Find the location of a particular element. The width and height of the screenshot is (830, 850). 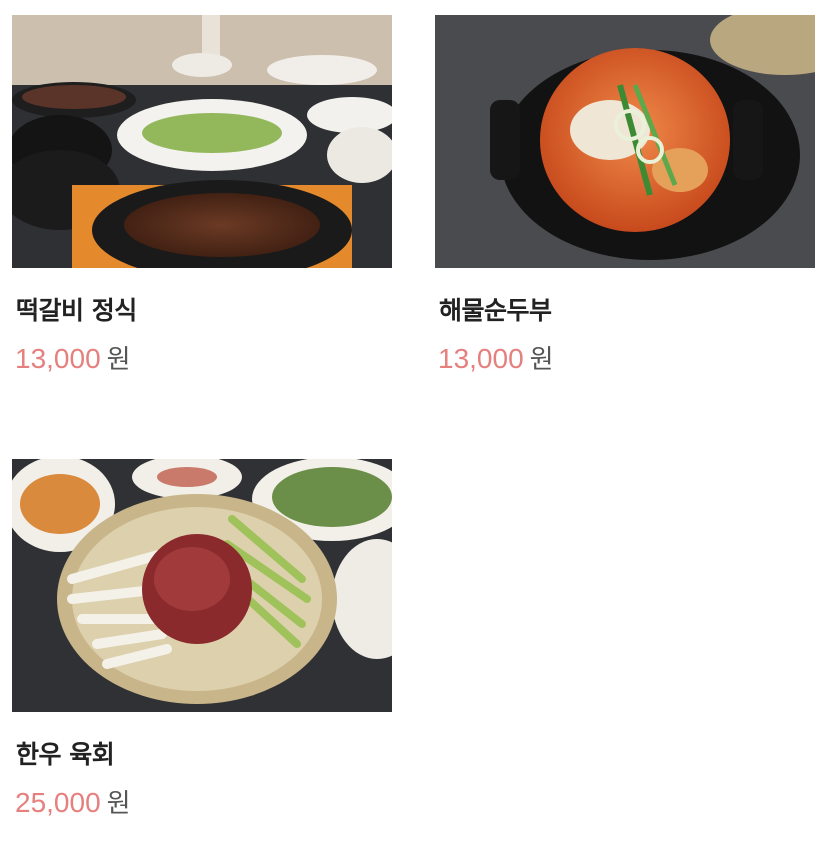

seafood-soft-tofu-stew-image is located at coordinates (625, 141).